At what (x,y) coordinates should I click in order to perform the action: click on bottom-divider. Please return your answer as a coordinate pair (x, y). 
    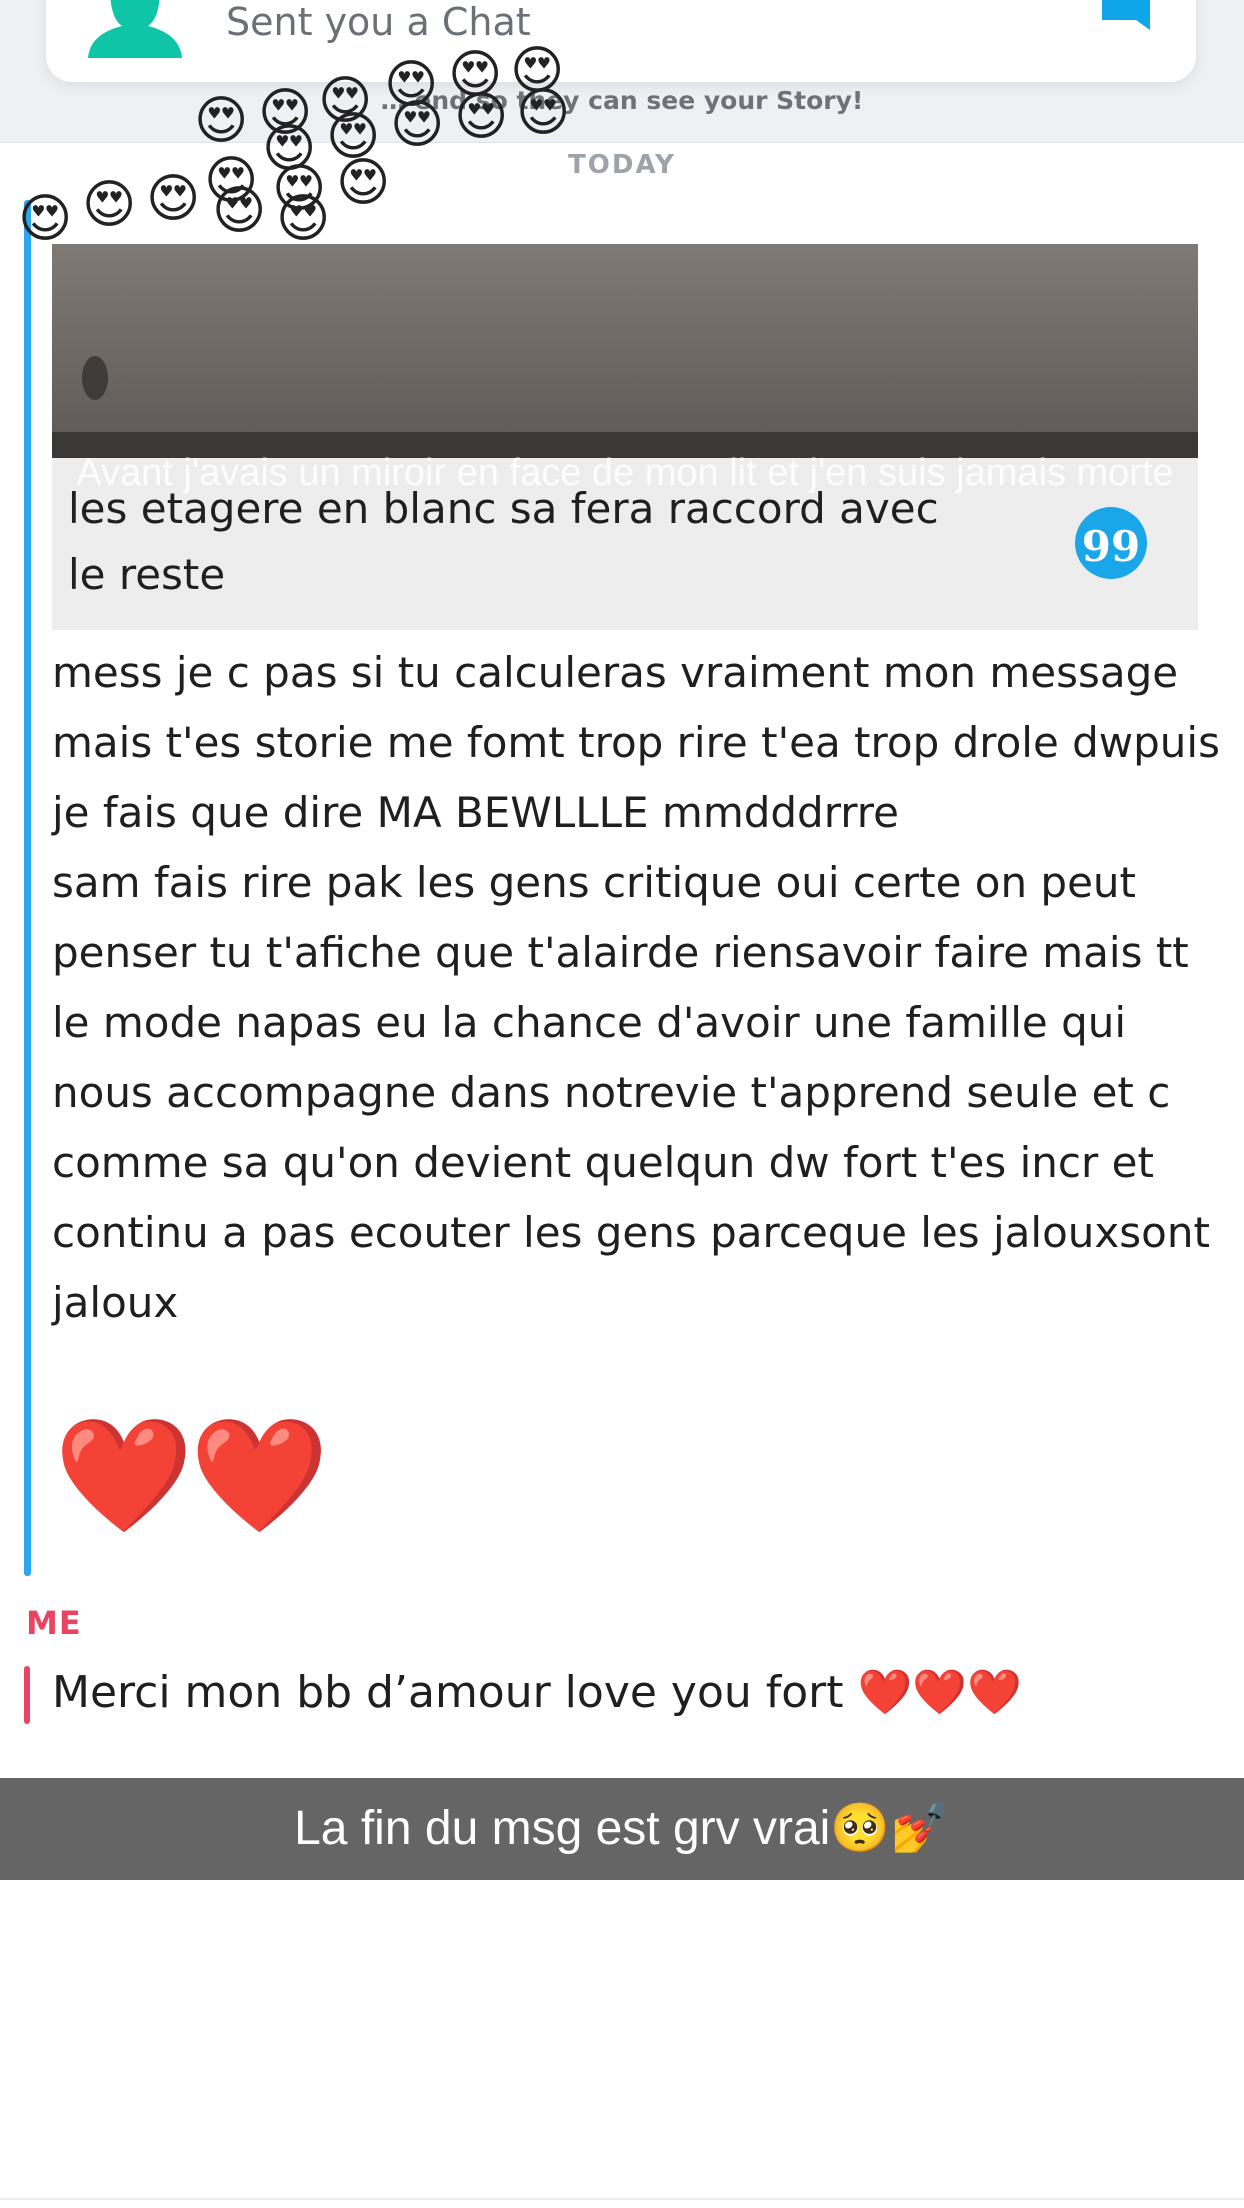
    Looking at the image, I should click on (622, 2199).